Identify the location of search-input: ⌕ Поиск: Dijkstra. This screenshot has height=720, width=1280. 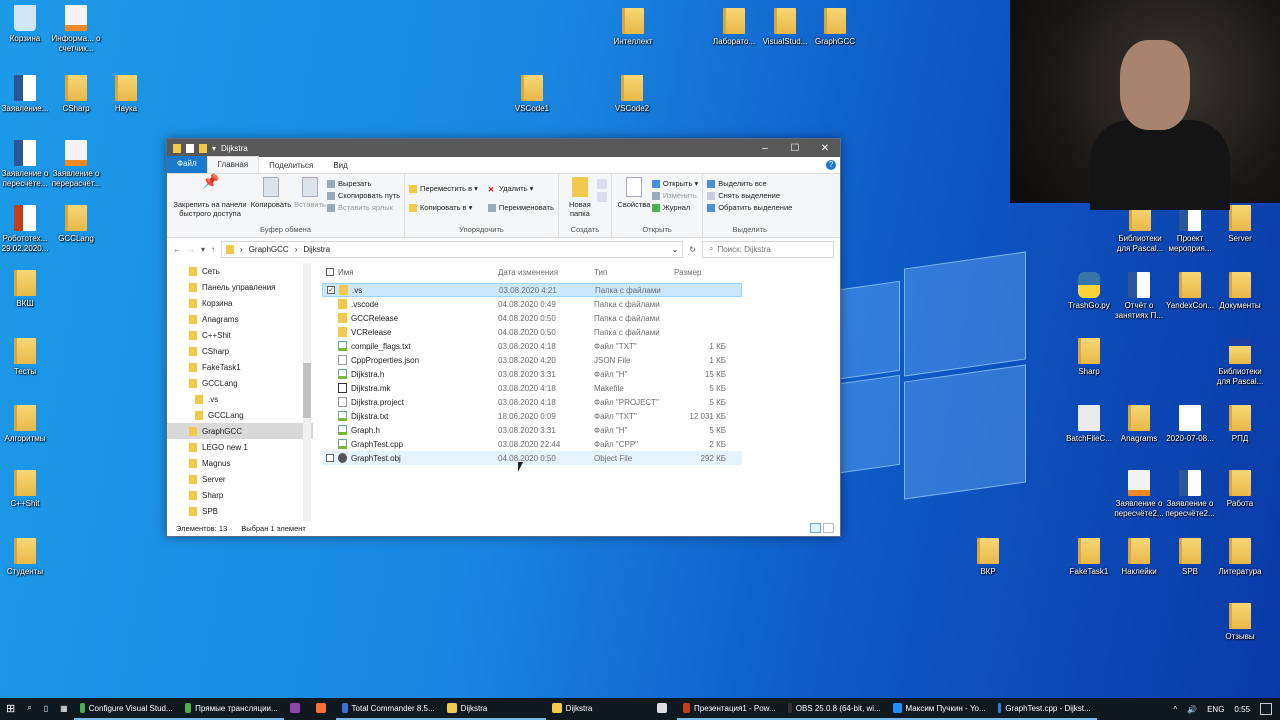
(768, 249).